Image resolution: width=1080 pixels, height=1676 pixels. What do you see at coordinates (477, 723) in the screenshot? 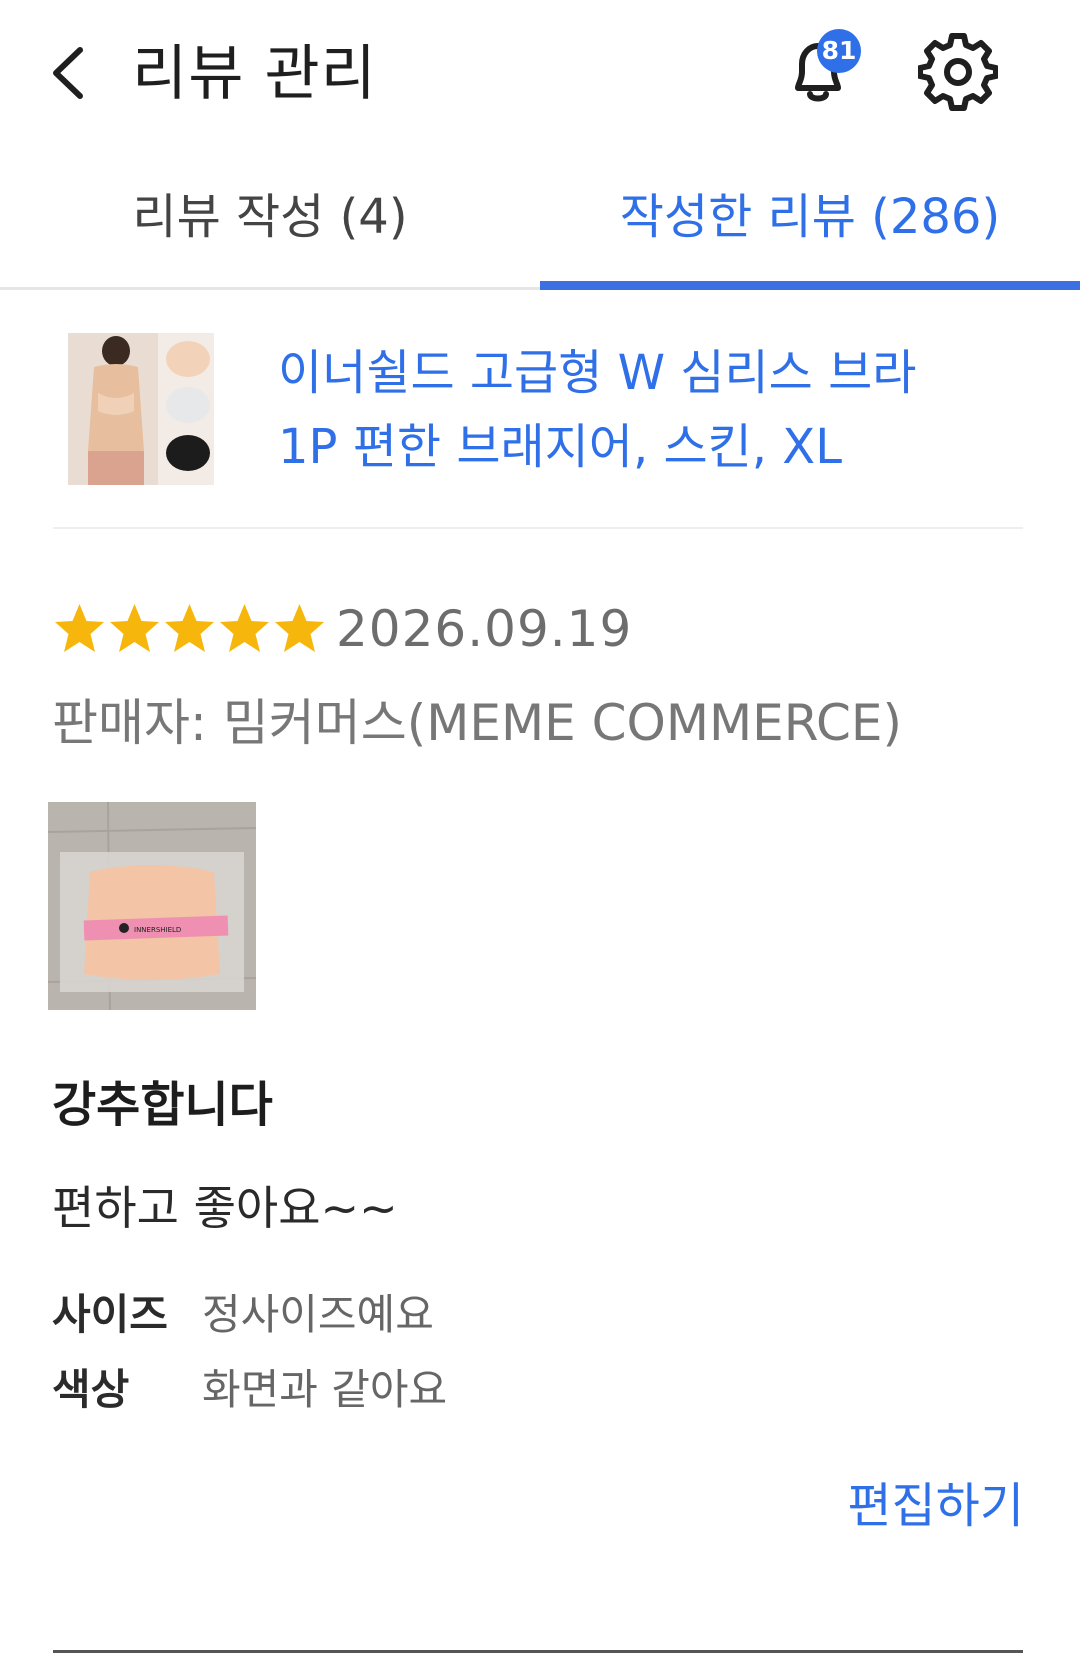
I see `seller-name: 판매자: 밈커머스(MEME COMMERCE)` at bounding box center [477, 723].